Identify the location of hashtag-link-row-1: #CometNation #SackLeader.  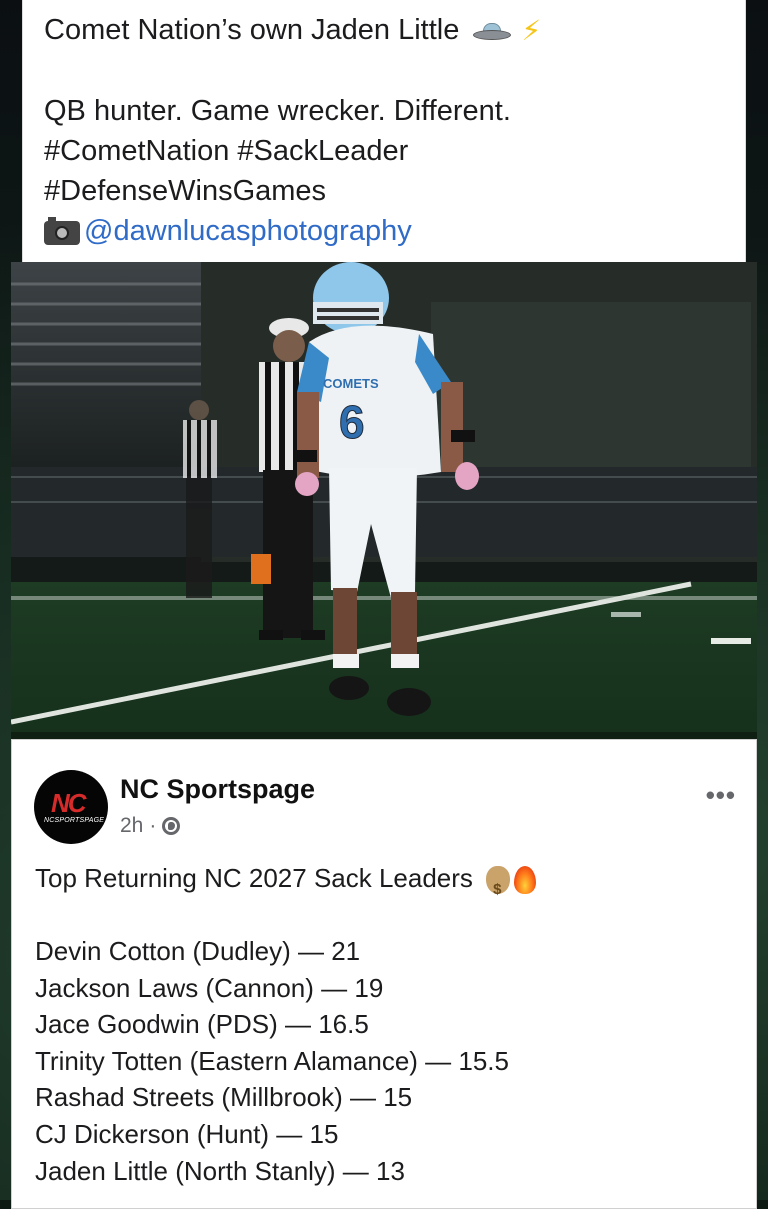
(394, 151).